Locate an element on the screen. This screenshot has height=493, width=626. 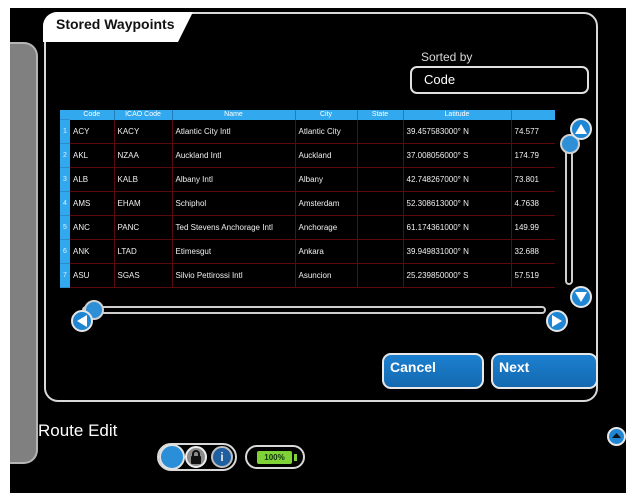
scroll-left-icon is located at coordinates (82, 321).